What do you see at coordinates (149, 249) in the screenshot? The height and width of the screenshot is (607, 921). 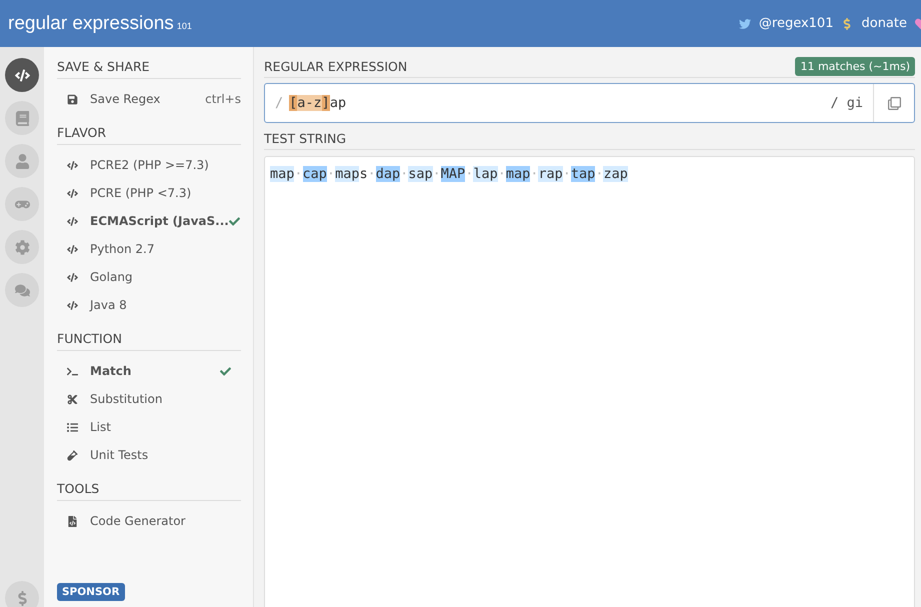 I see `sidebar-item: Python 2.7` at bounding box center [149, 249].